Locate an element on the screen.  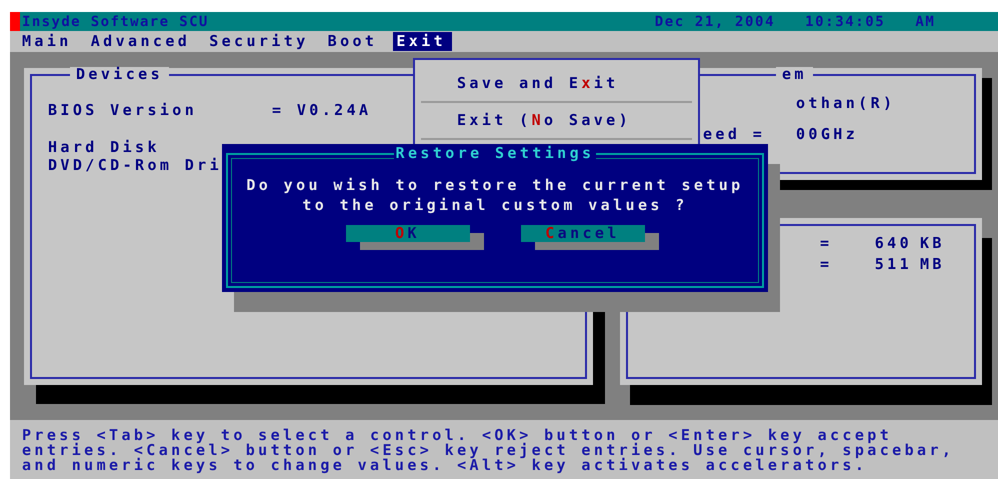
memory-value: 640 is located at coordinates (893, 243).